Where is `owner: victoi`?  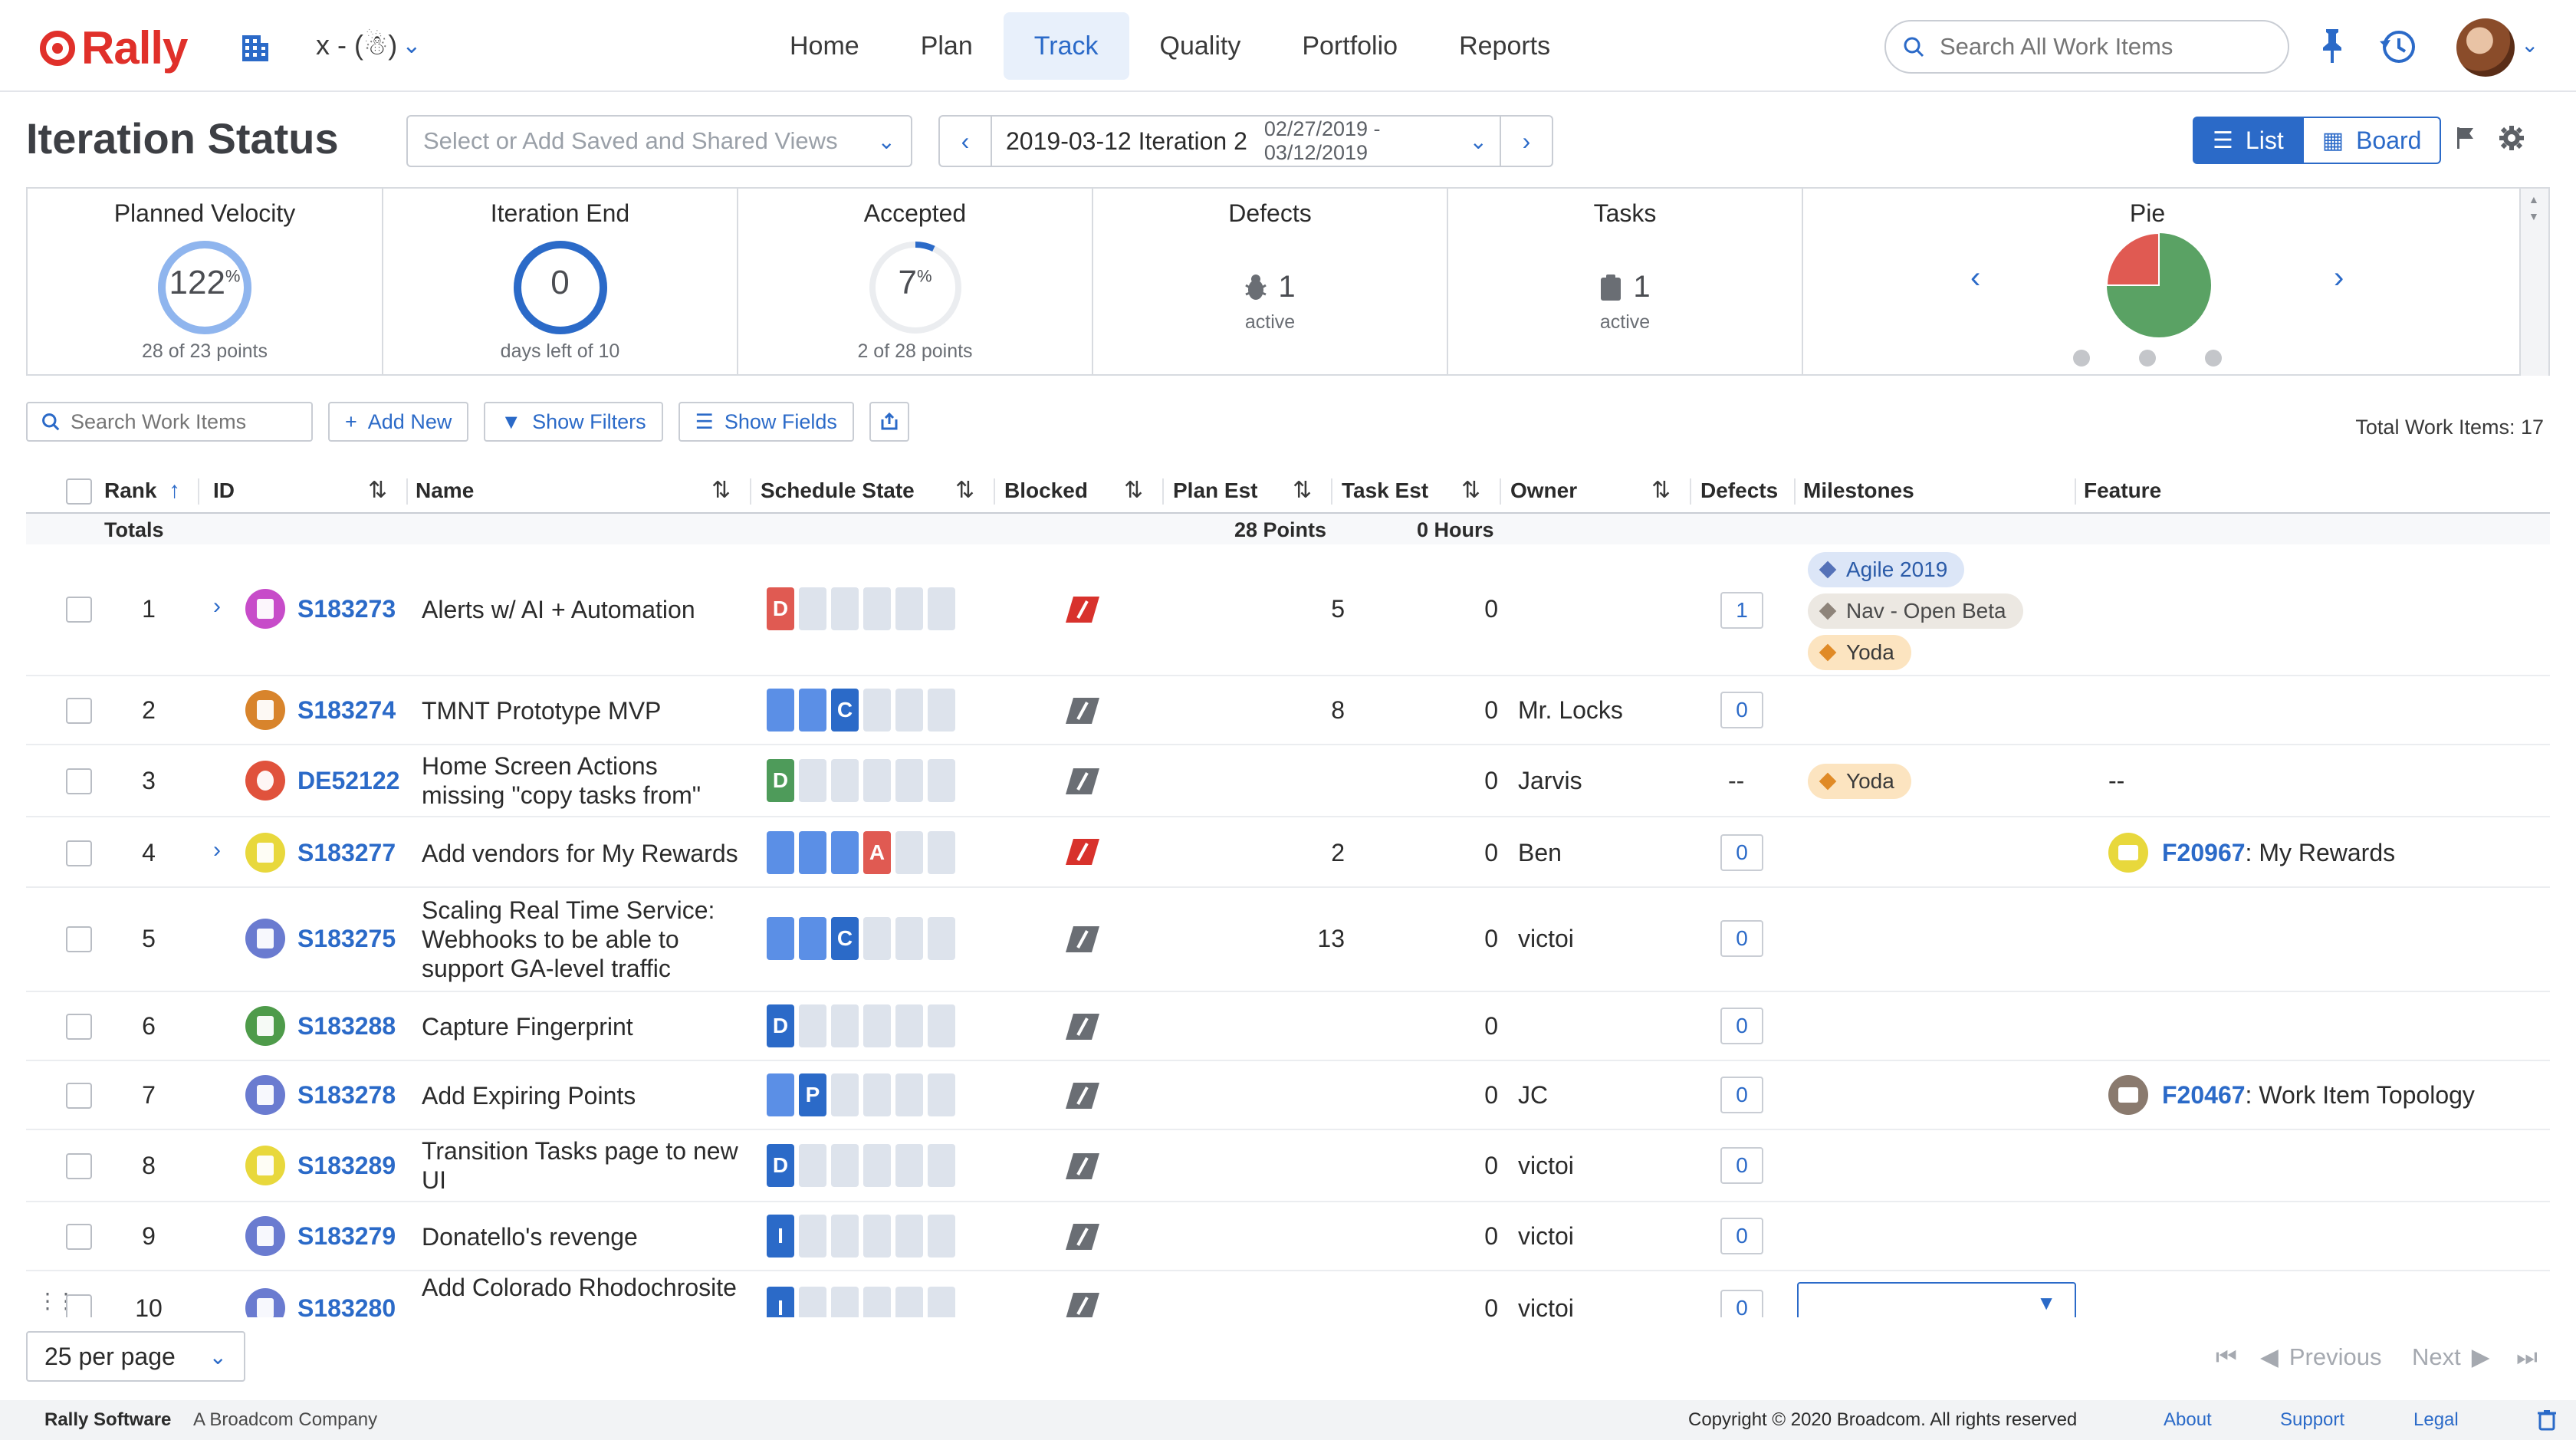 owner: victoi is located at coordinates (1546, 1166).